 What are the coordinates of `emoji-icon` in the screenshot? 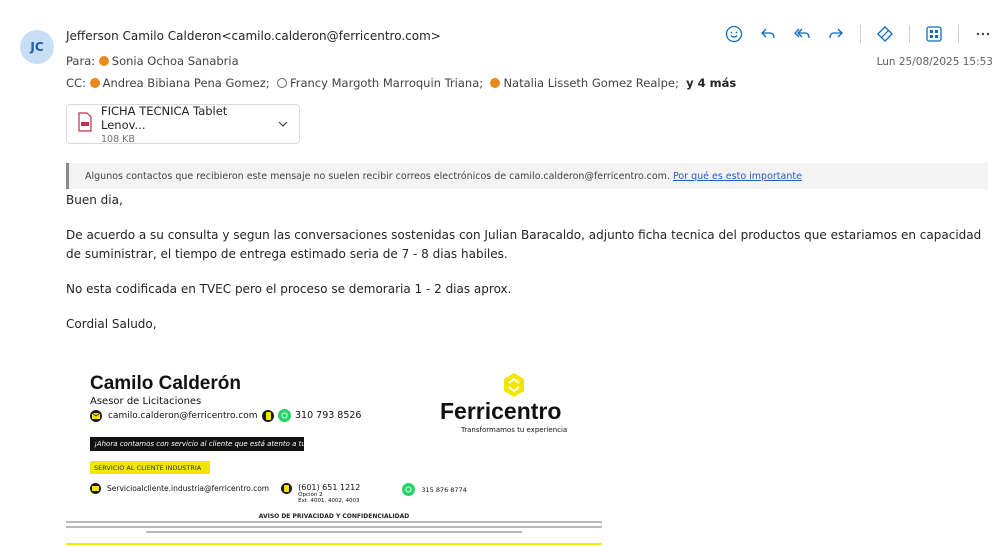 It's located at (734, 34).